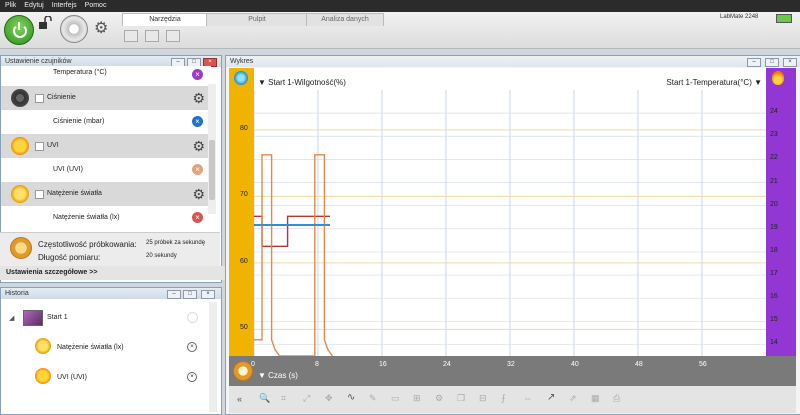  I want to click on settings-gear-icon: ⚙, so click(101, 28).